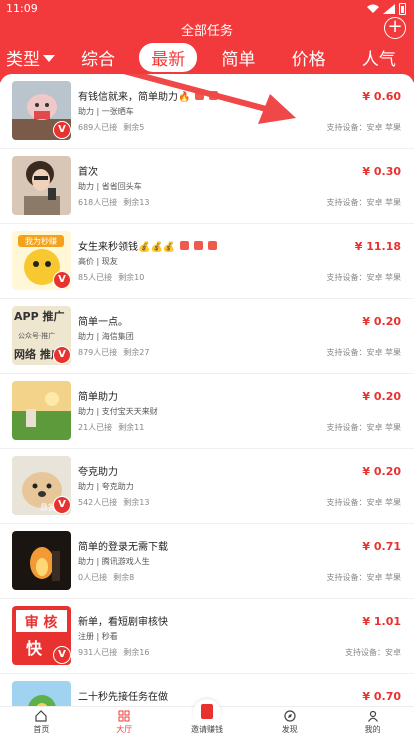 The height and width of the screenshot is (738, 414). Describe the element at coordinates (389, 9) in the screenshot. I see `signal-icon` at that location.